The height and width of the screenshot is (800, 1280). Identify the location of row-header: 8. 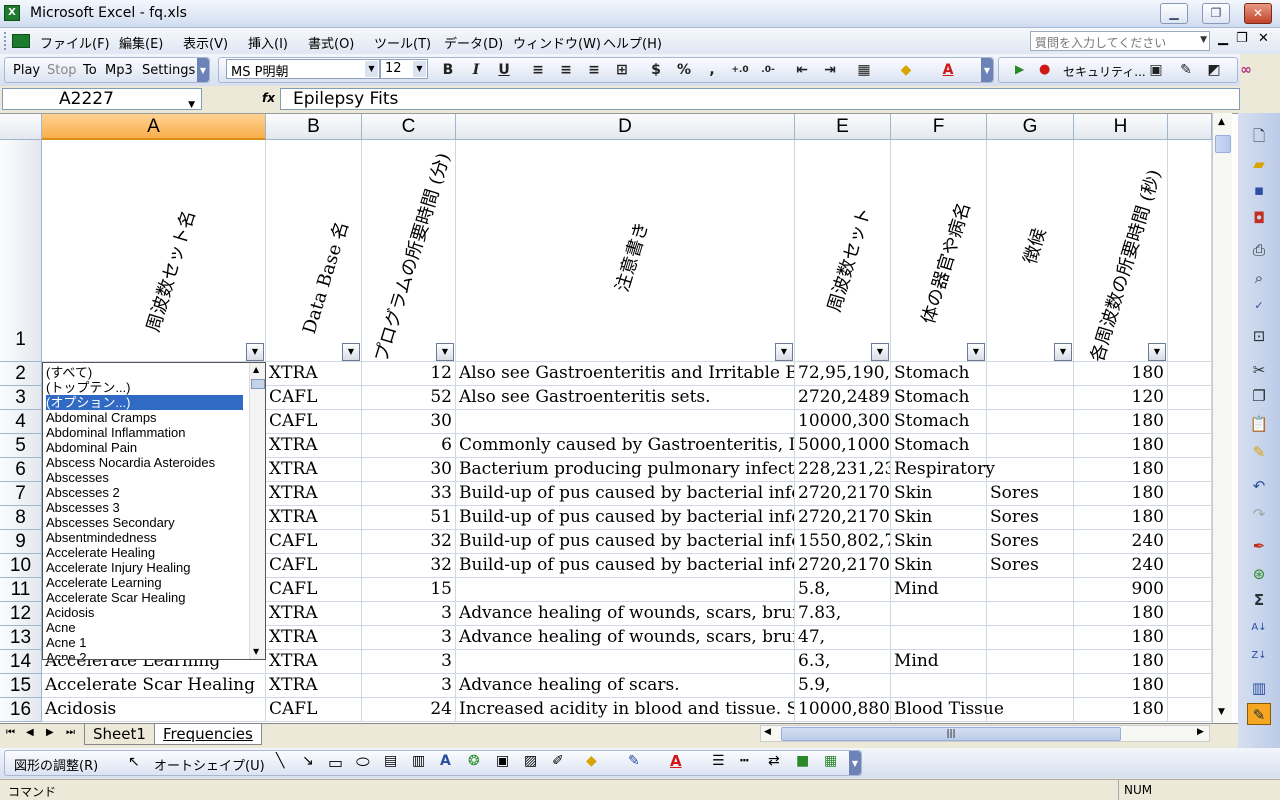
(21, 518).